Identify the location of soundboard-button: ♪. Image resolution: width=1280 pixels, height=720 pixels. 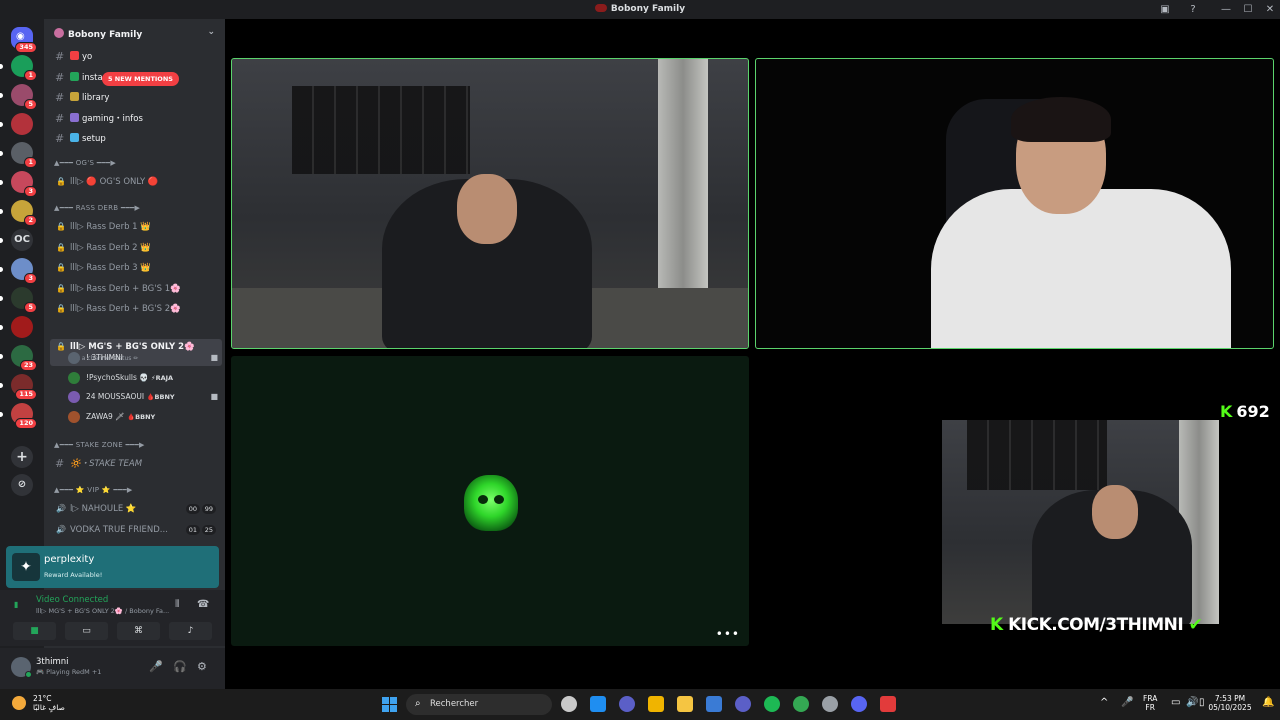
(190, 631).